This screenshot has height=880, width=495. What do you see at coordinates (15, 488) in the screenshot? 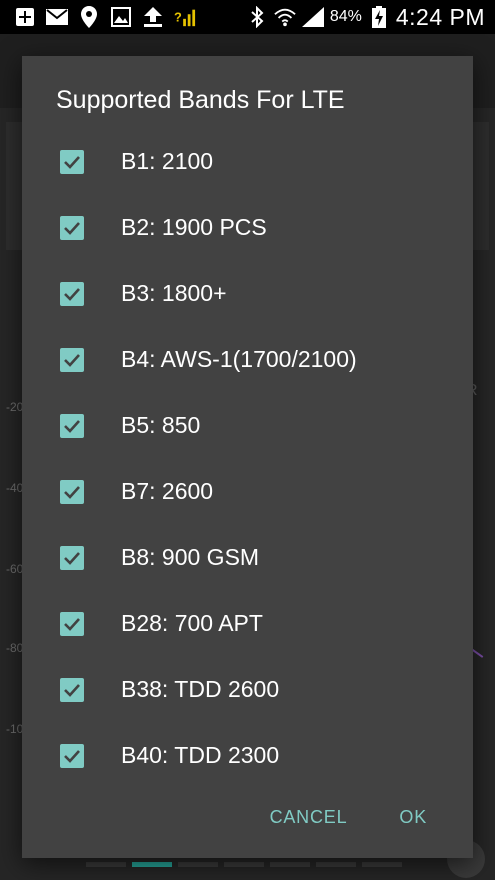
I see `background-axis-label: -40` at bounding box center [15, 488].